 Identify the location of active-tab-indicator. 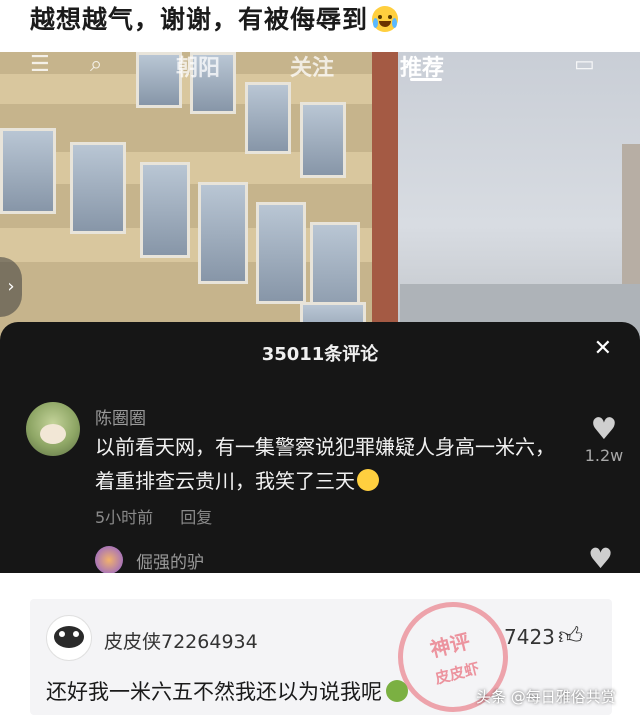
(426, 79).